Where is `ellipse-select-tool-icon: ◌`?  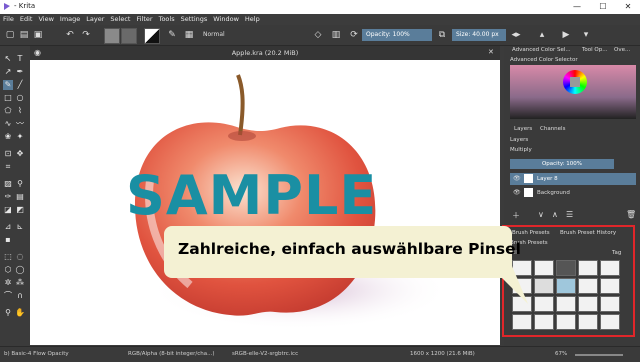
ellipse-select-tool-icon: ◌ is located at coordinates (20, 257).